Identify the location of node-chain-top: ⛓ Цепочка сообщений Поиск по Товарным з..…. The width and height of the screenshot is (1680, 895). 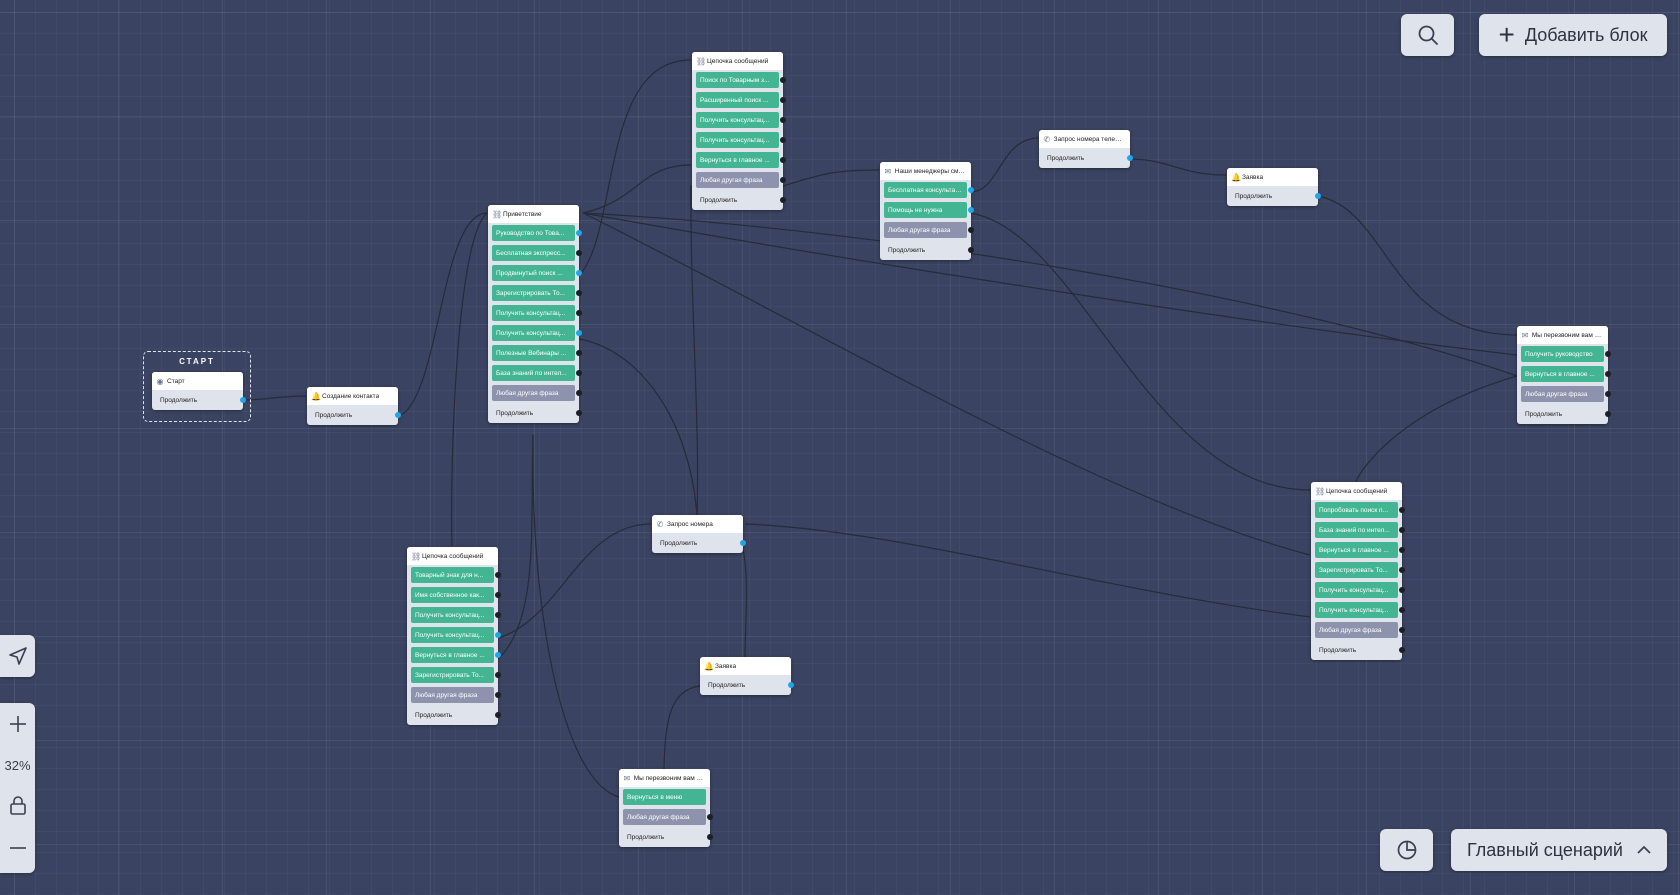
(739, 131).